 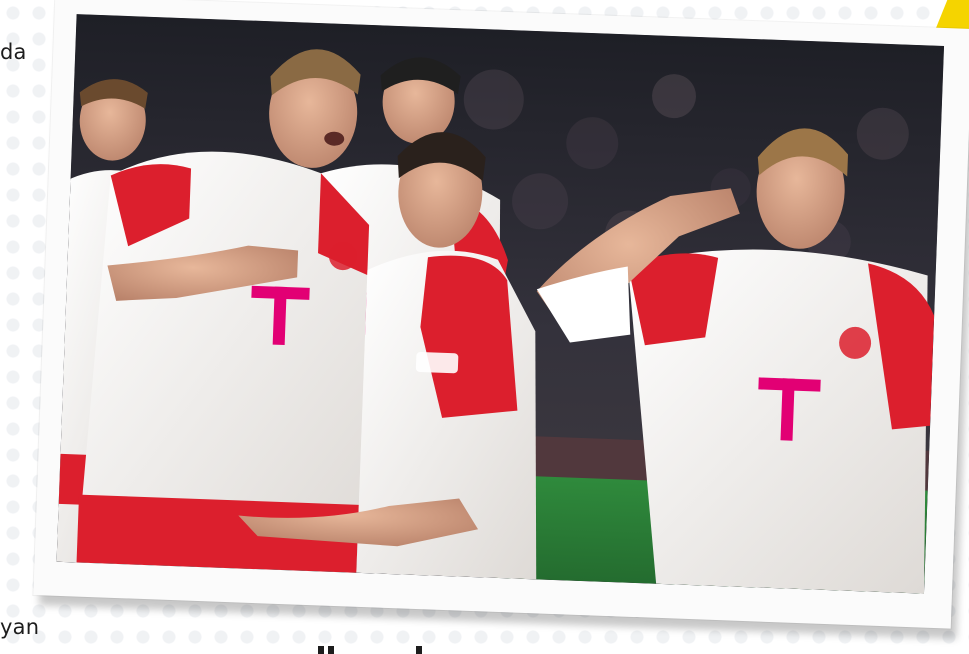 I want to click on side-text-top: da, so click(x=13, y=52).